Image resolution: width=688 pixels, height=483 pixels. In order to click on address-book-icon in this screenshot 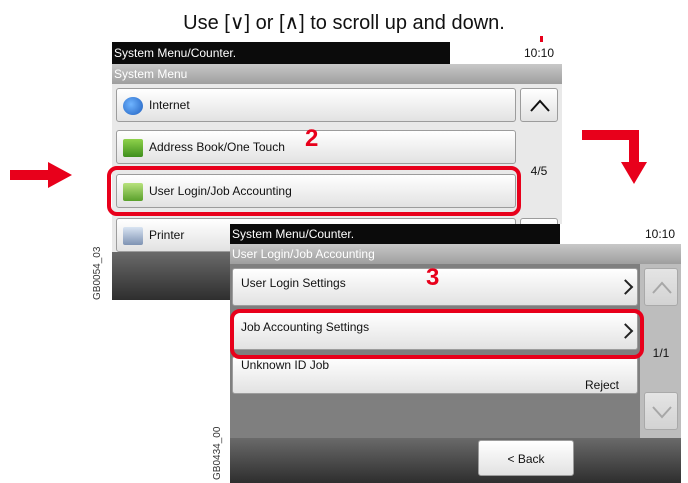, I will do `click(133, 148)`.